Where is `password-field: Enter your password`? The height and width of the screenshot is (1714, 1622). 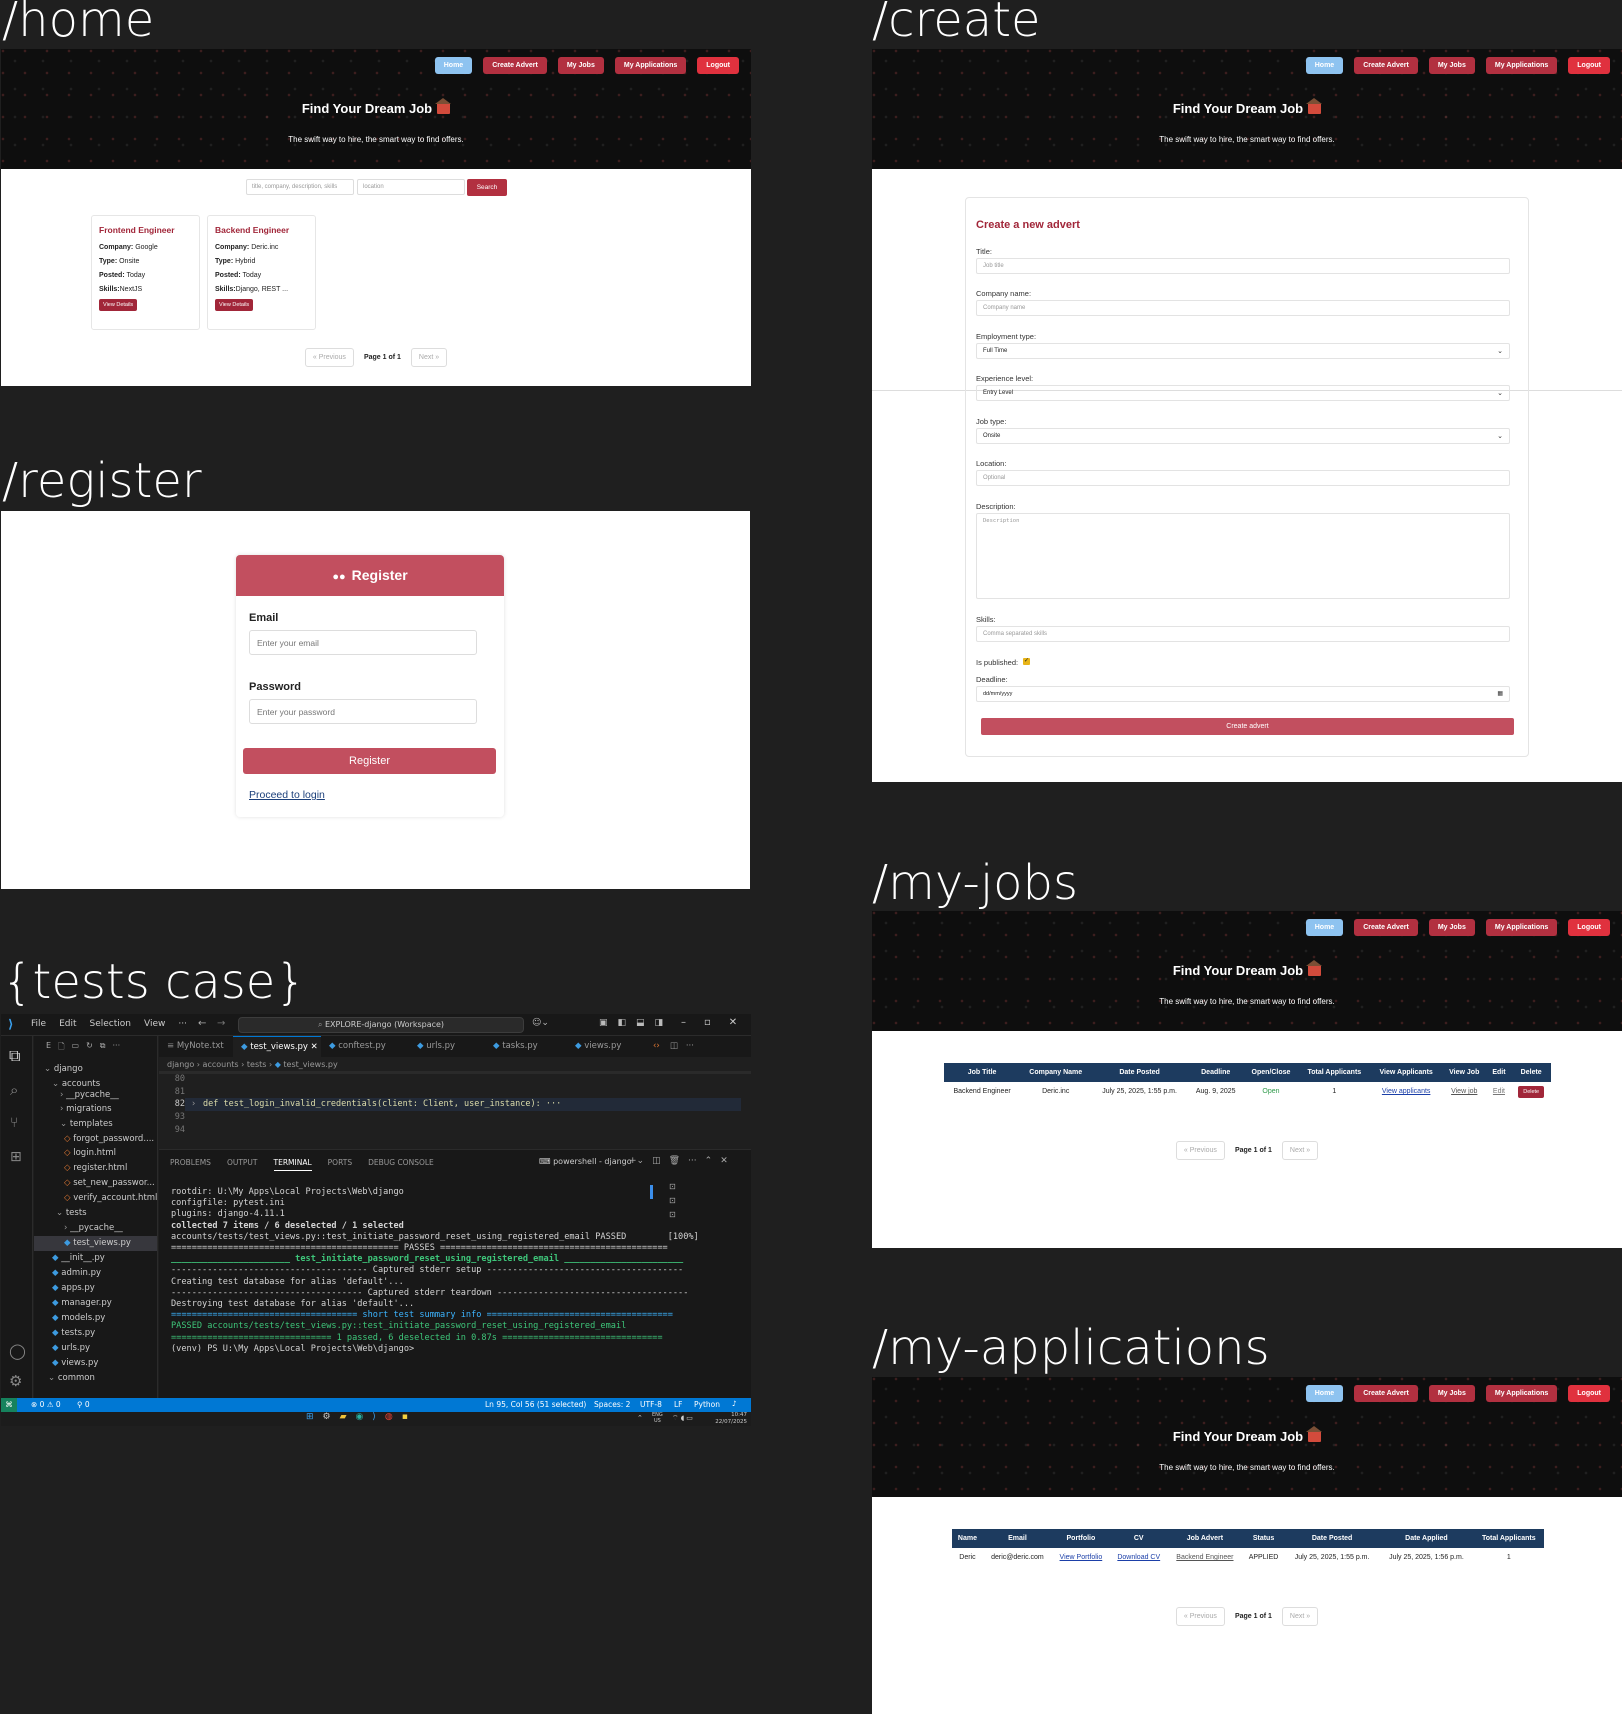
password-field: Enter your password is located at coordinates (363, 711).